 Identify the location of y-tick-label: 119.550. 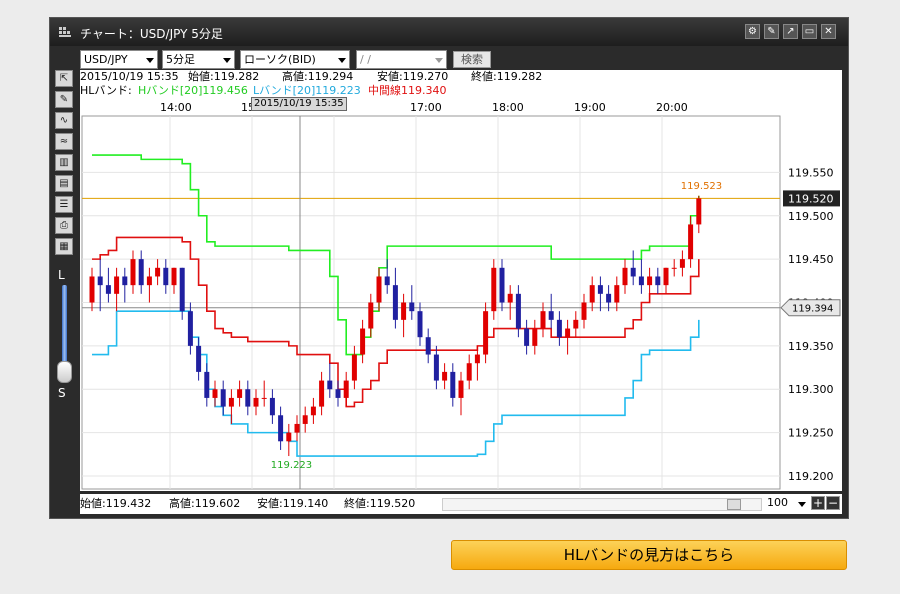
(811, 172).